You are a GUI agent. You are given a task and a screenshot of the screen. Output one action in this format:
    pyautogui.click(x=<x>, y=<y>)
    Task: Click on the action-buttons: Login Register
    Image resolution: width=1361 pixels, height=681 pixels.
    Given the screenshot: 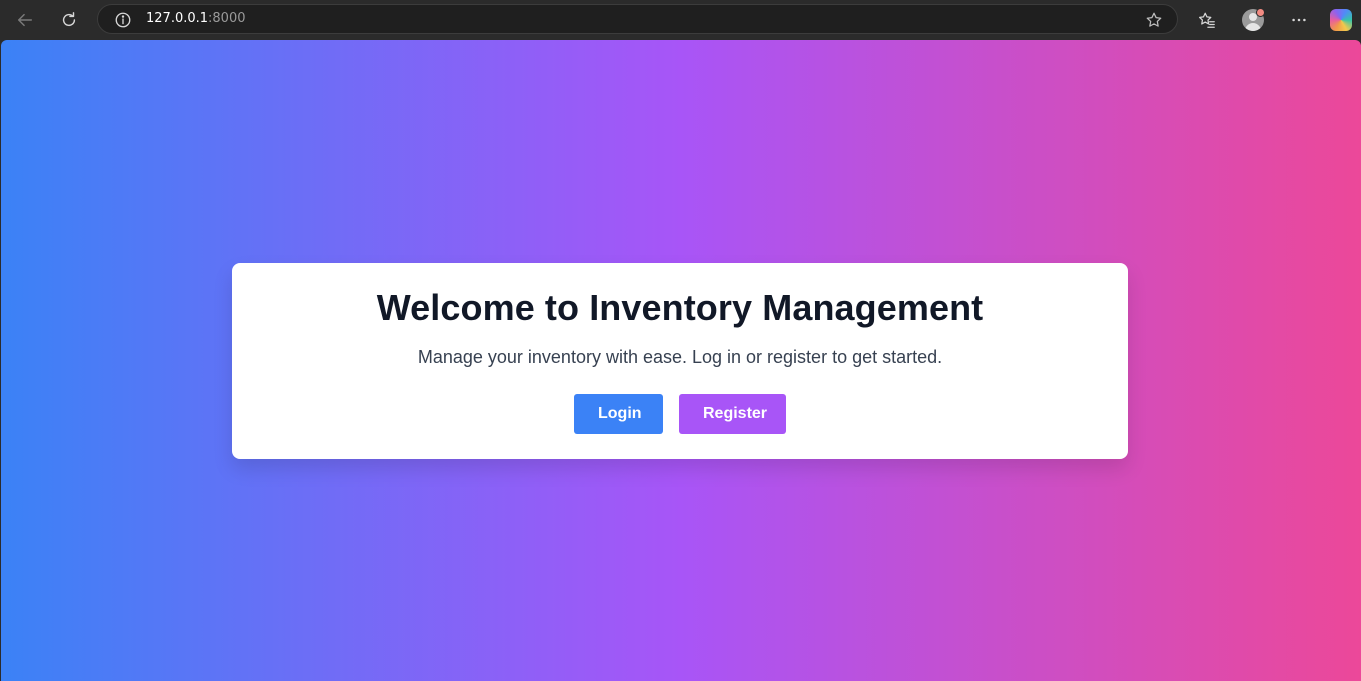 What is the action you would take?
    pyautogui.click(x=680, y=414)
    